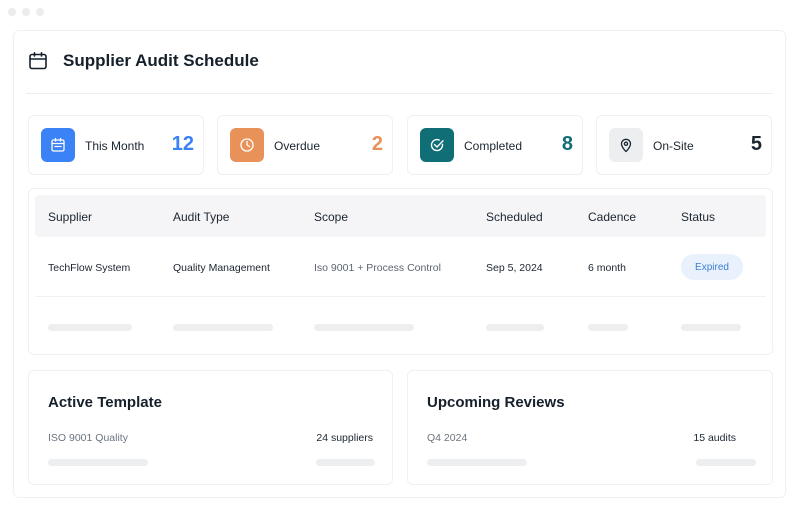 The image size is (800, 512). I want to click on stat-card-completed: Completed 8, so click(495, 145).